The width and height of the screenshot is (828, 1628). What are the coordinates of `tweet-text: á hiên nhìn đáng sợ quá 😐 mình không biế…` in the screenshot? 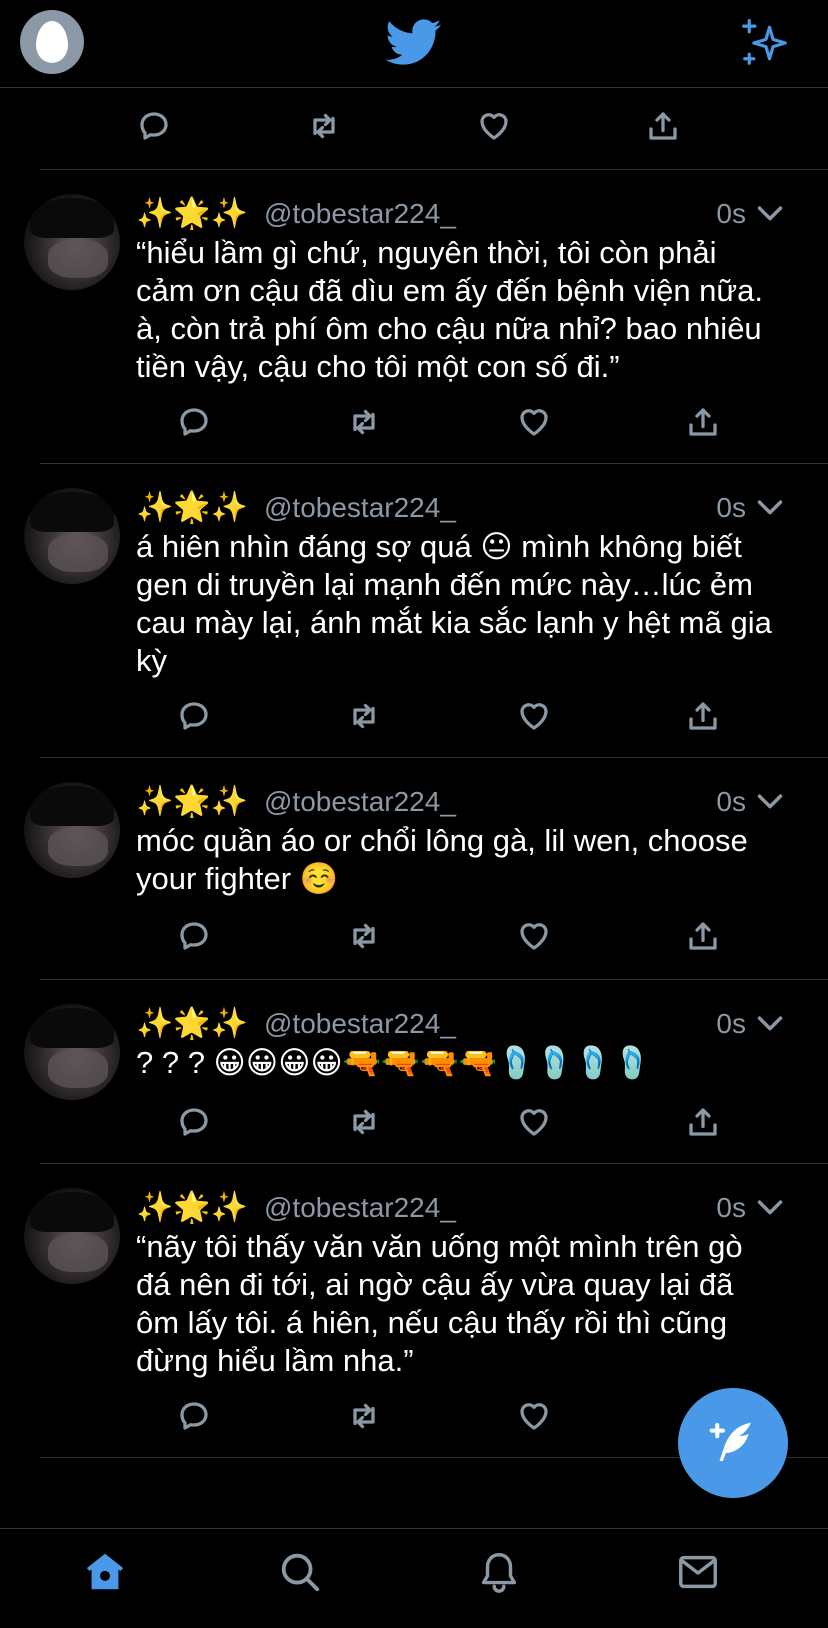 It's located at (458, 603).